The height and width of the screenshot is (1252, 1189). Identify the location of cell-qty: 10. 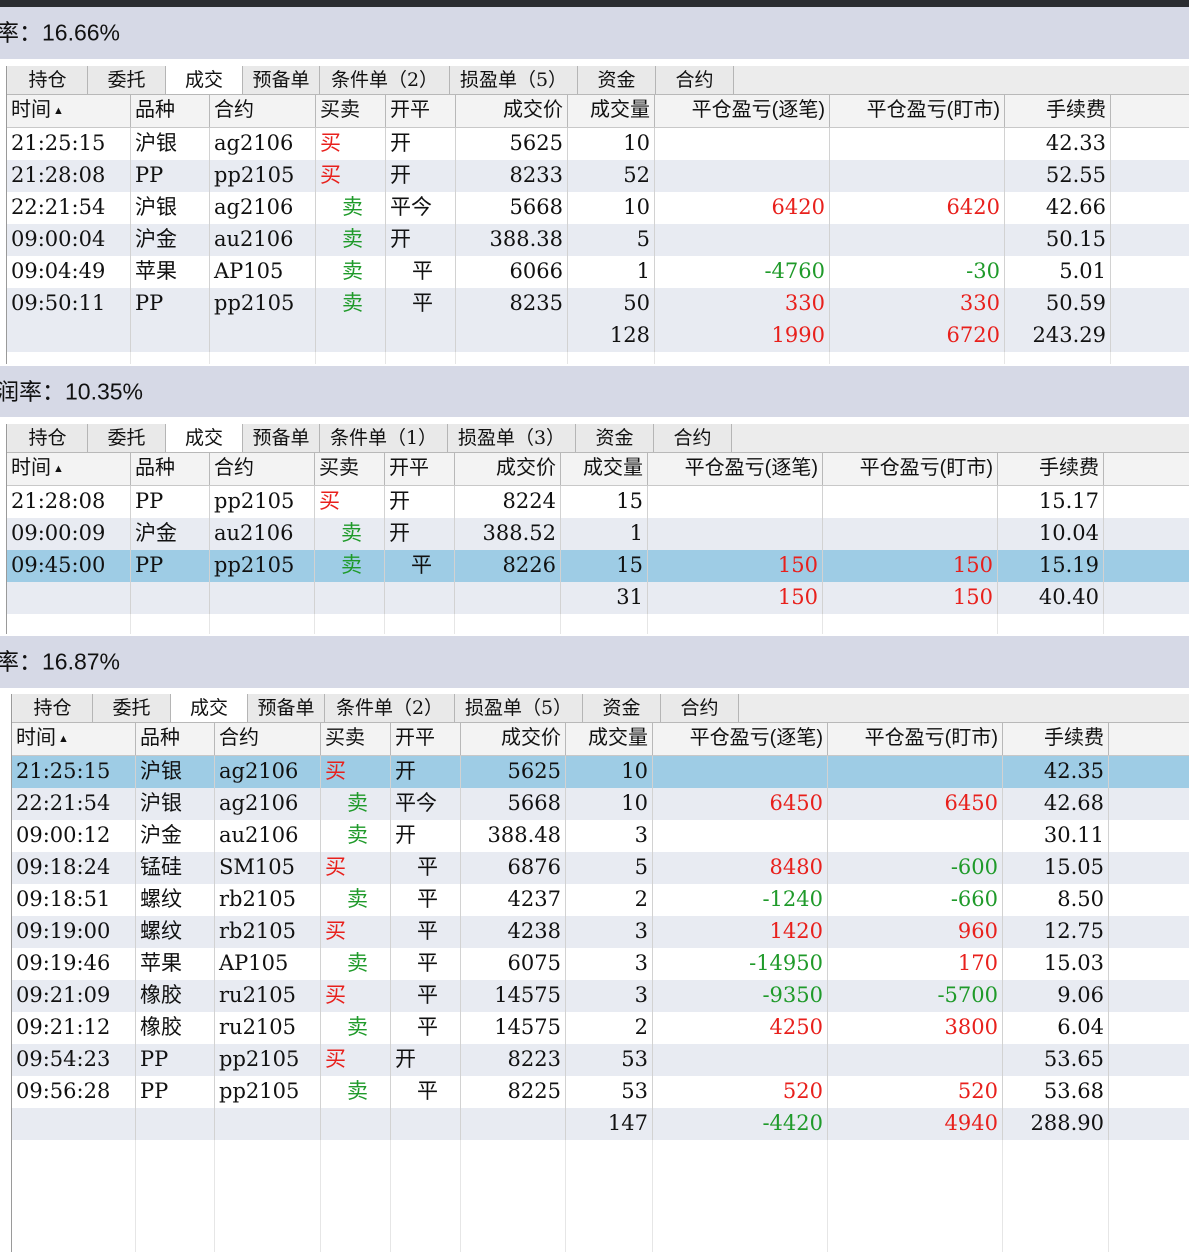
(611, 208).